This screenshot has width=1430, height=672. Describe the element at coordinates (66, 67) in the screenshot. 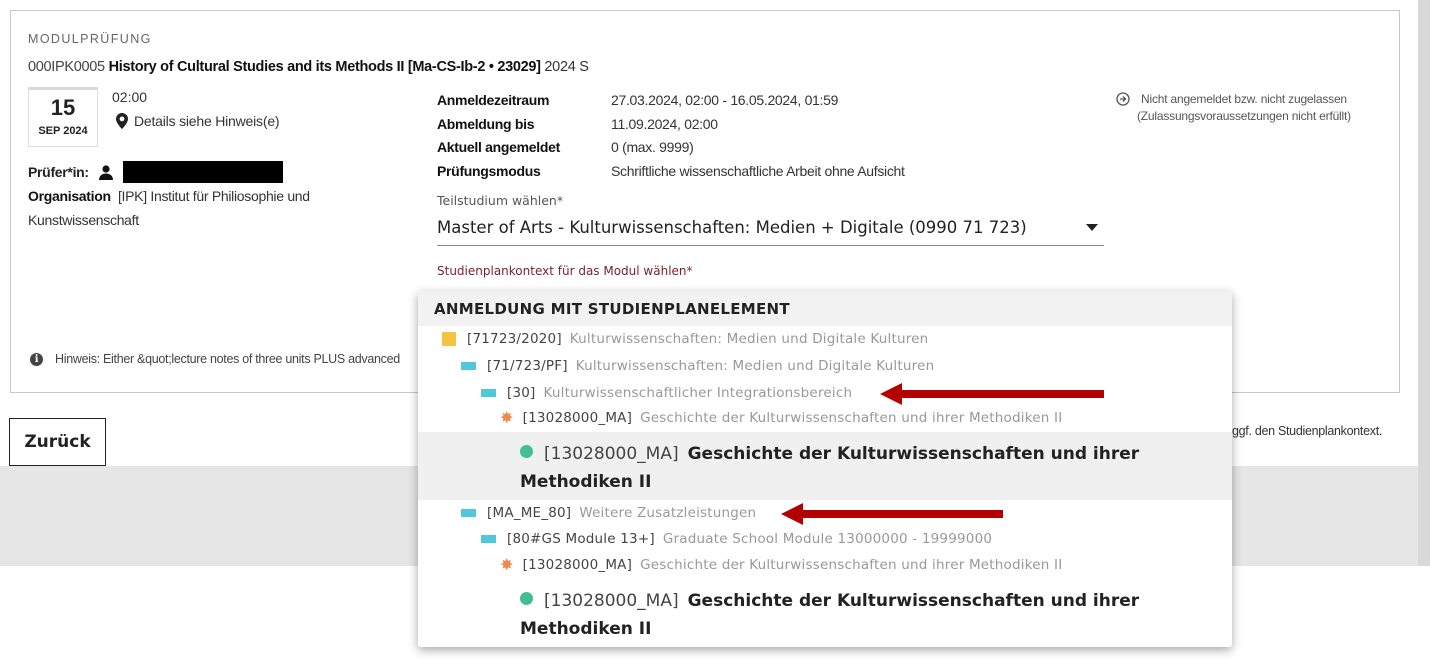

I see `module-code: 000IPK0005` at that location.